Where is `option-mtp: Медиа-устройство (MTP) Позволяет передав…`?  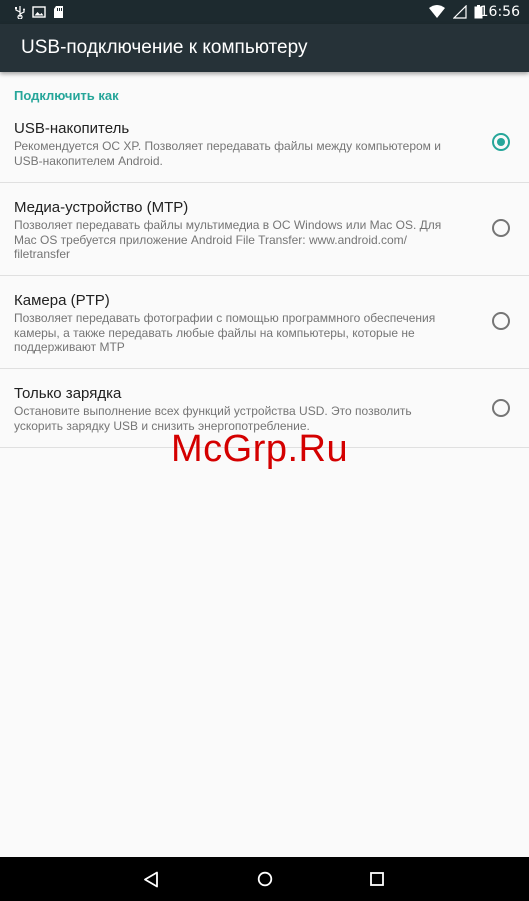
option-mtp: Медиа-устройство (MTP) Позволяет передав… is located at coordinates (264, 229).